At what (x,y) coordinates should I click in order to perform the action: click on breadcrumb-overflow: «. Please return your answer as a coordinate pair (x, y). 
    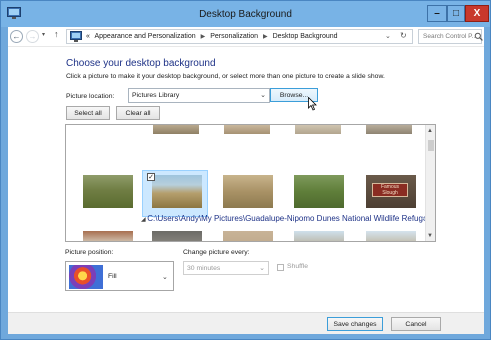
    Looking at the image, I should click on (88, 36).